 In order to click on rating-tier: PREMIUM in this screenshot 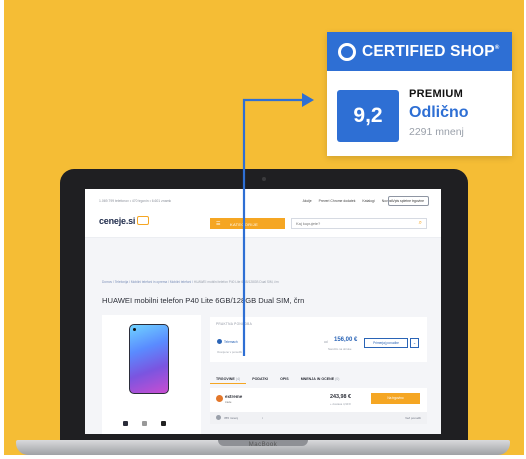, I will do `click(436, 94)`.